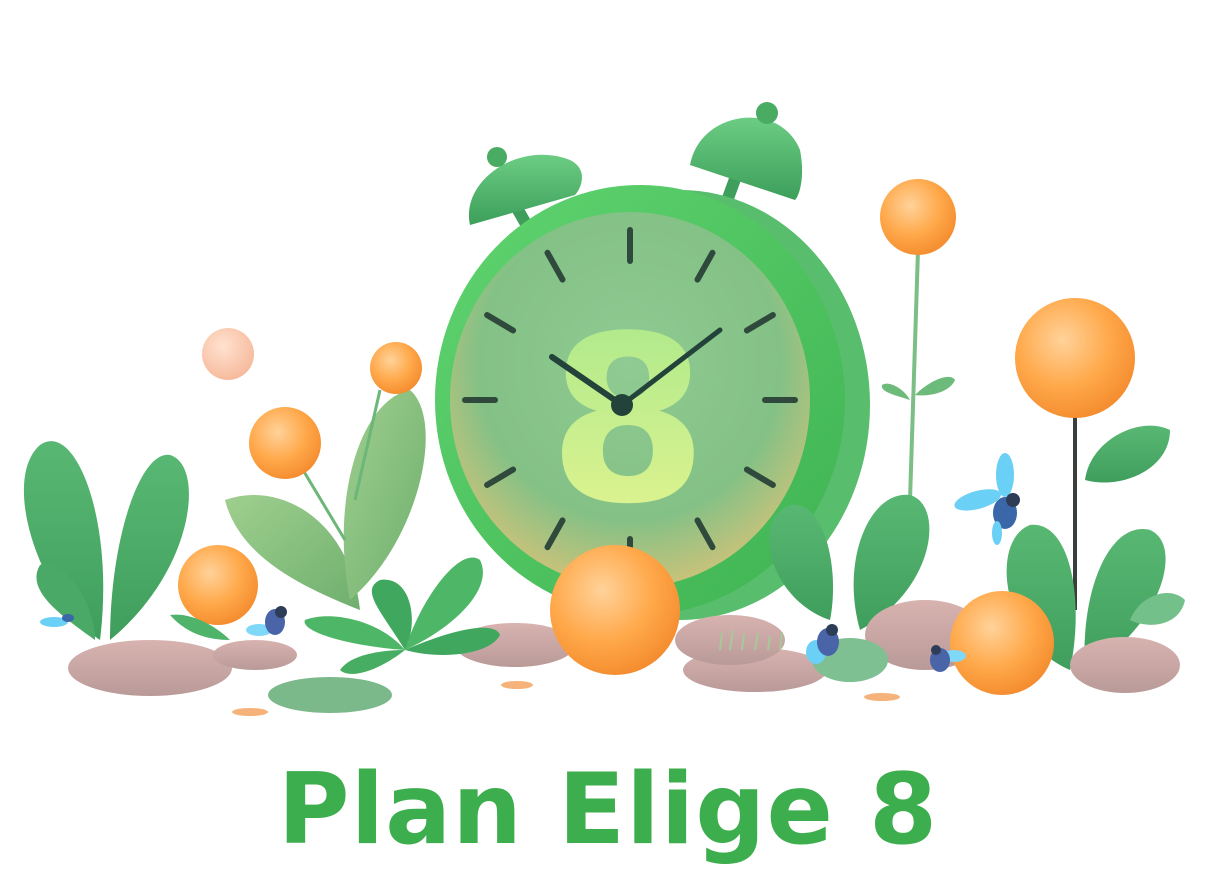 This screenshot has height=877, width=1216. I want to click on stem, so click(914, 375).